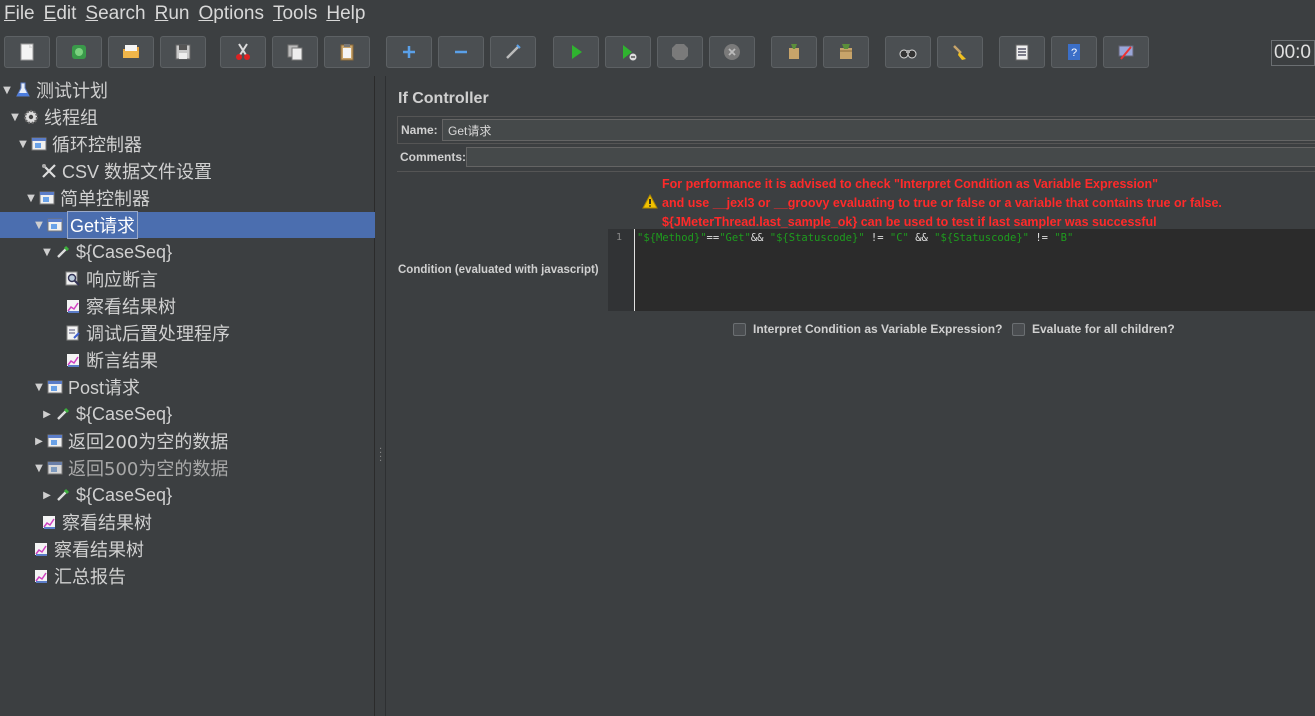 The height and width of the screenshot is (716, 1315). Describe the element at coordinates (105, 279) in the screenshot. I see `tree-node-response-assertion: 响应断言` at that location.